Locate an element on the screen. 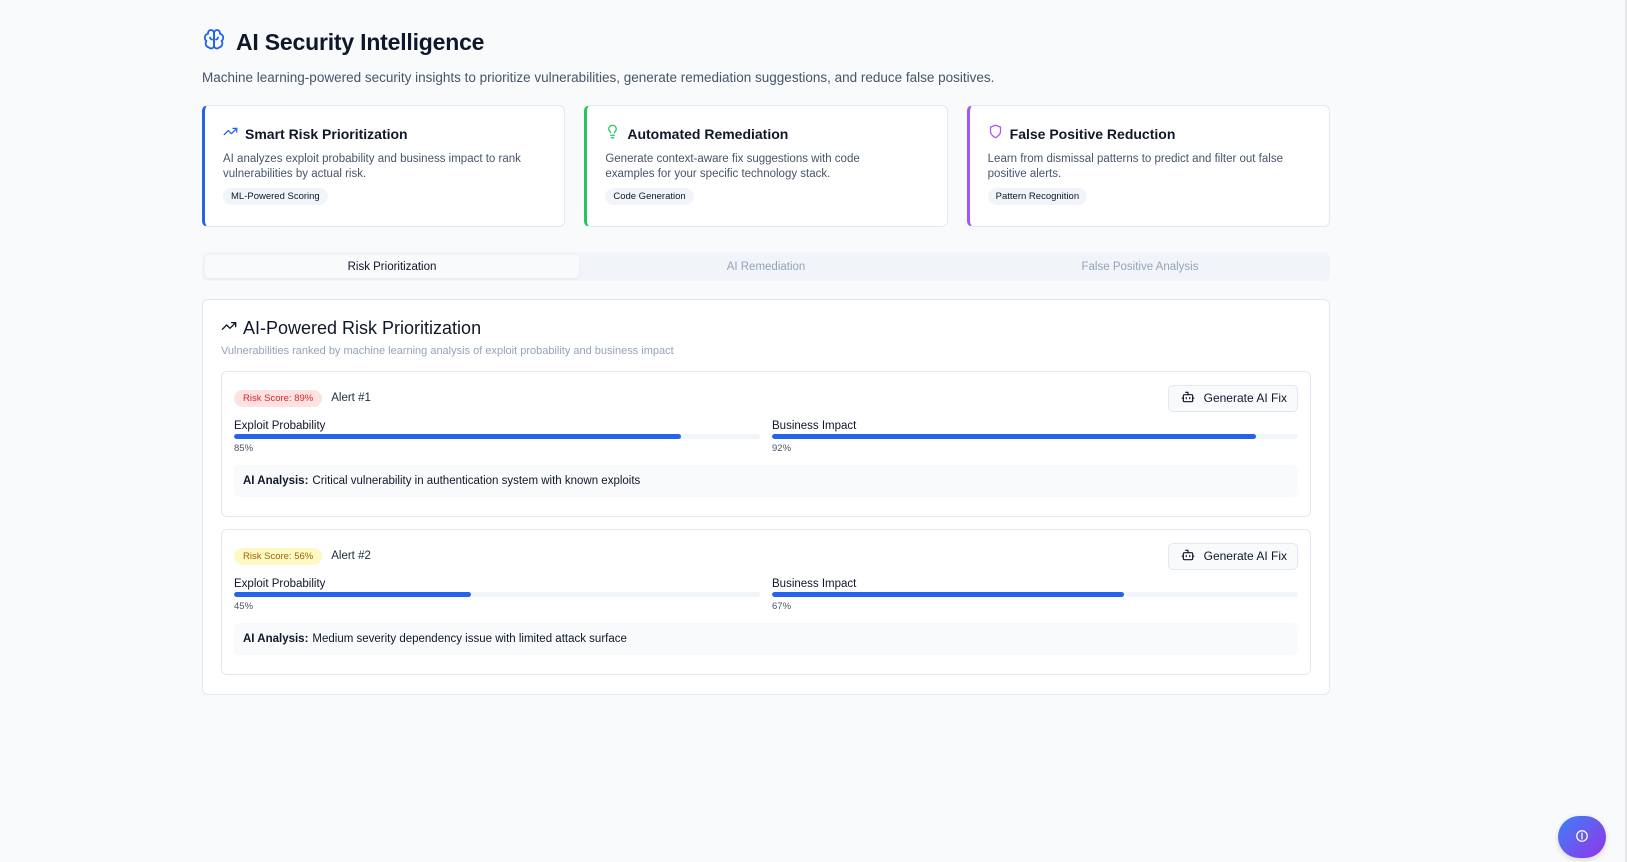 This screenshot has height=862, width=1627. brain-icon is located at coordinates (214, 42).